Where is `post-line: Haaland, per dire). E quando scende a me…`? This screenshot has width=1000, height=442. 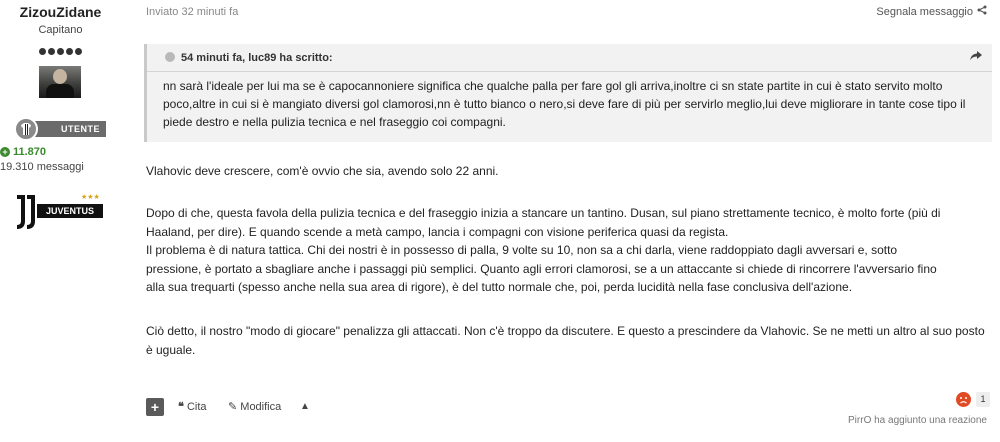
post-line: Haaland, per dire). E quando scende a me… is located at coordinates (437, 231).